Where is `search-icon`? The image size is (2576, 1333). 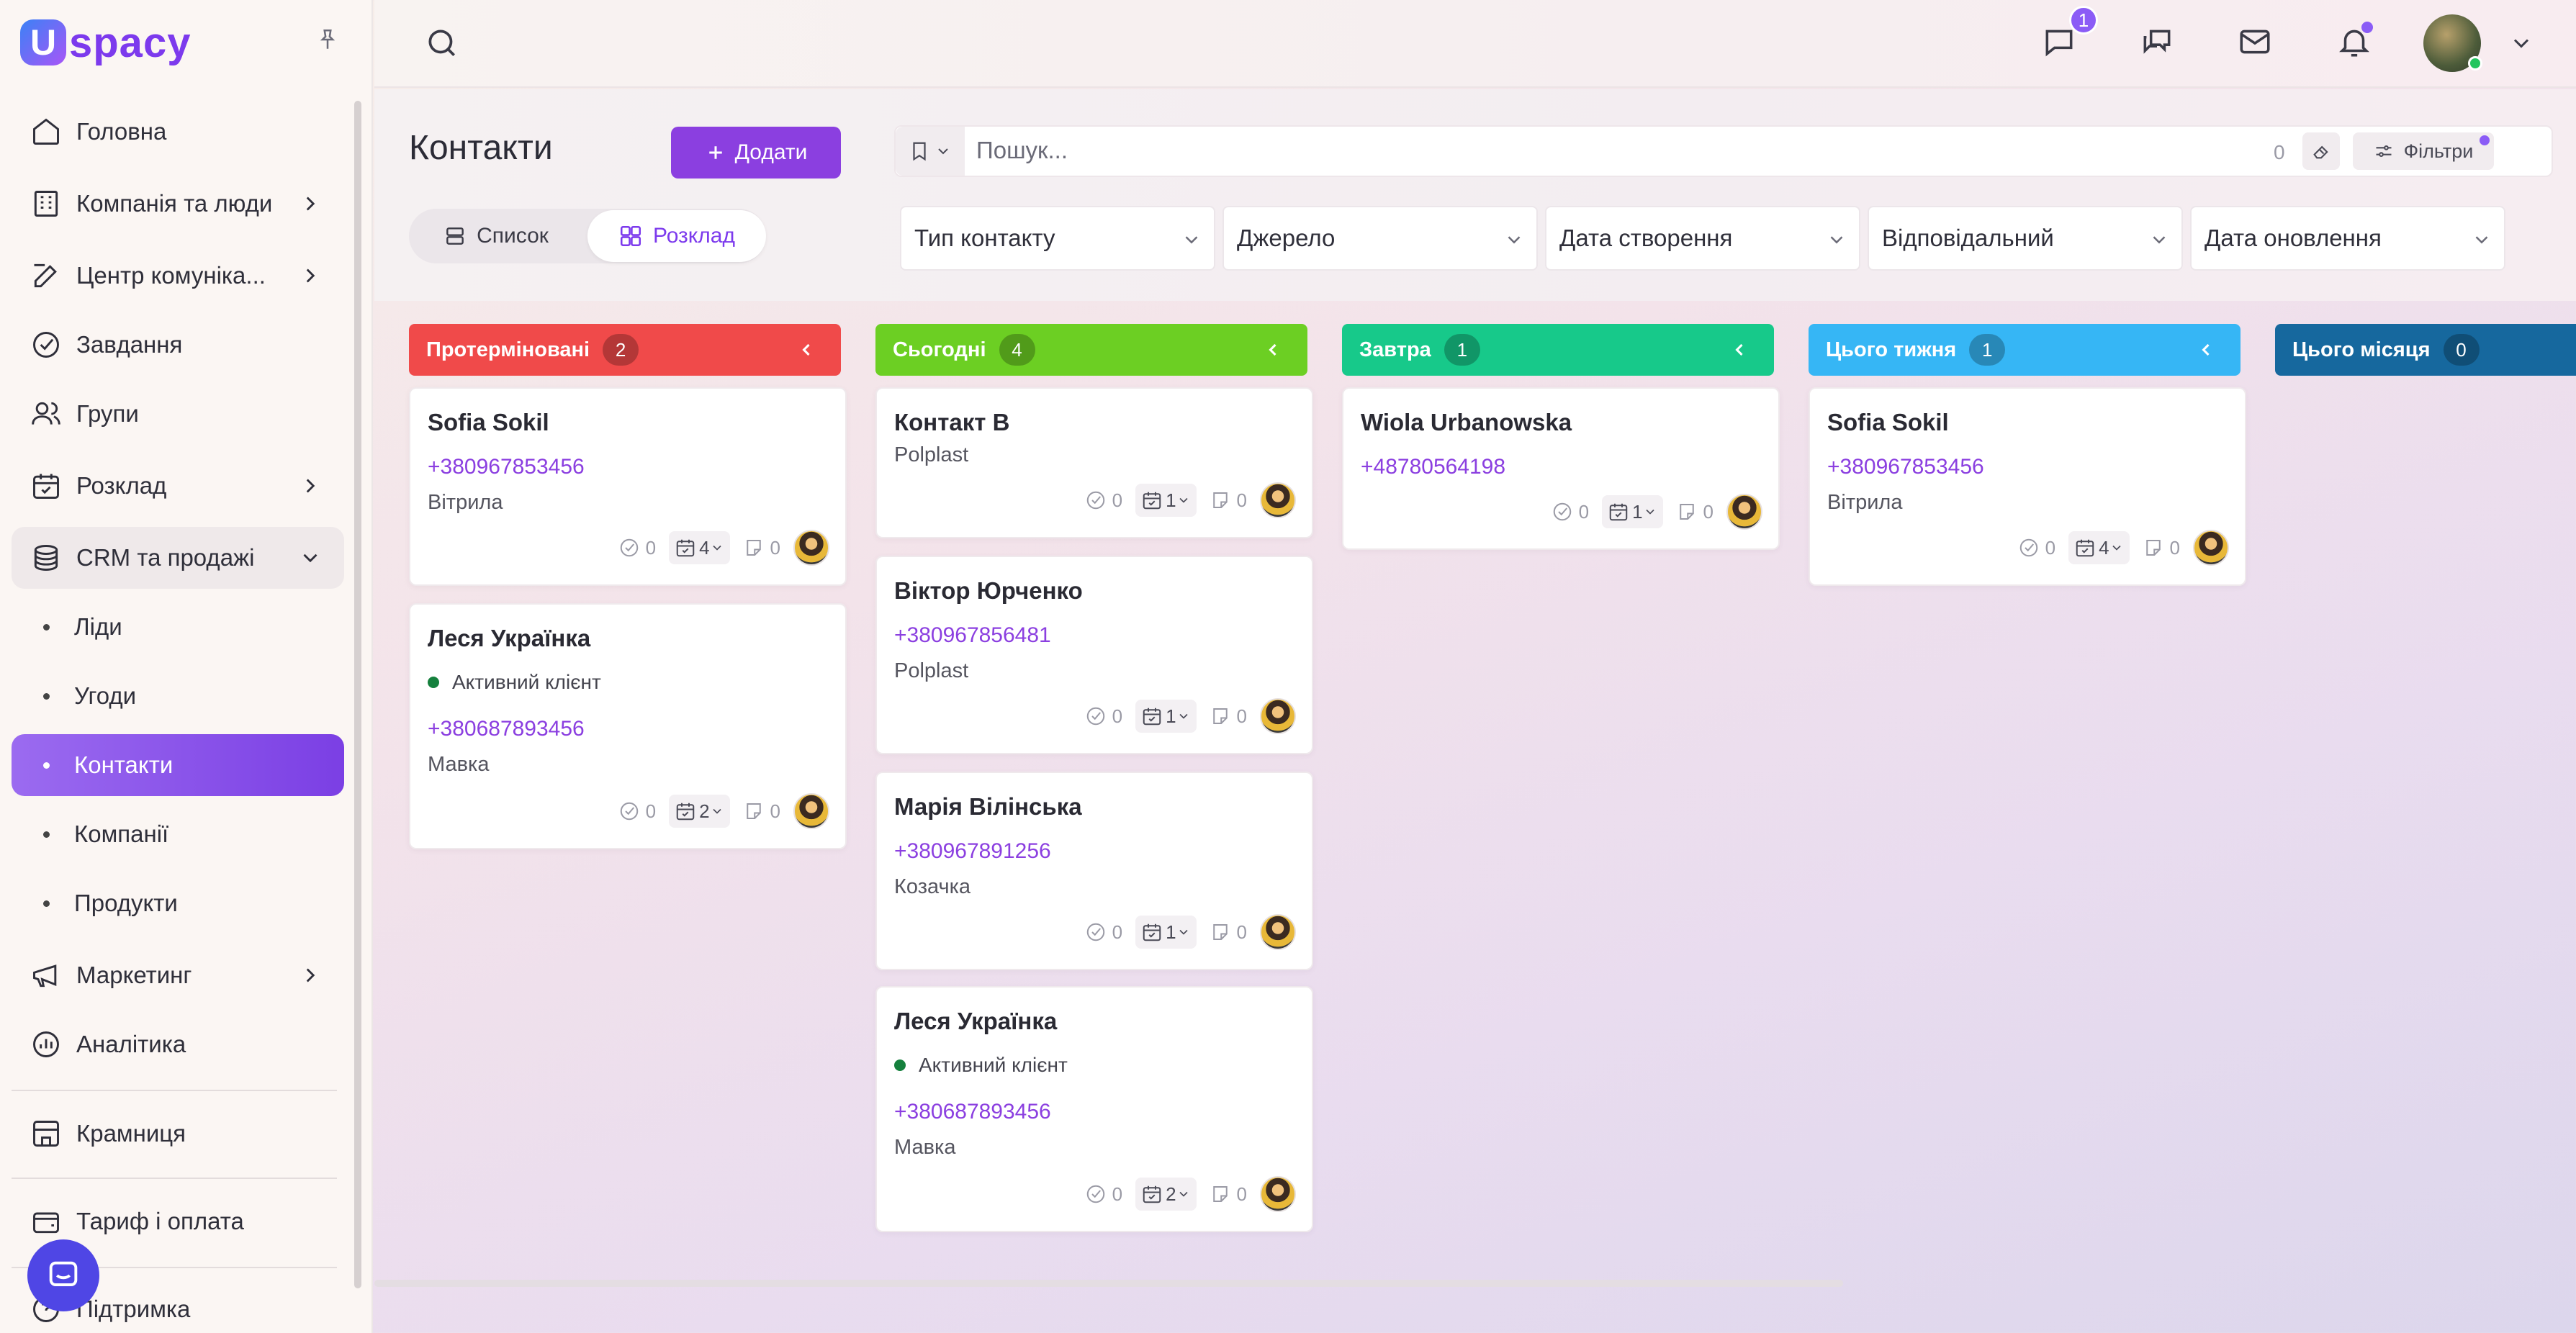
search-icon is located at coordinates (442, 43).